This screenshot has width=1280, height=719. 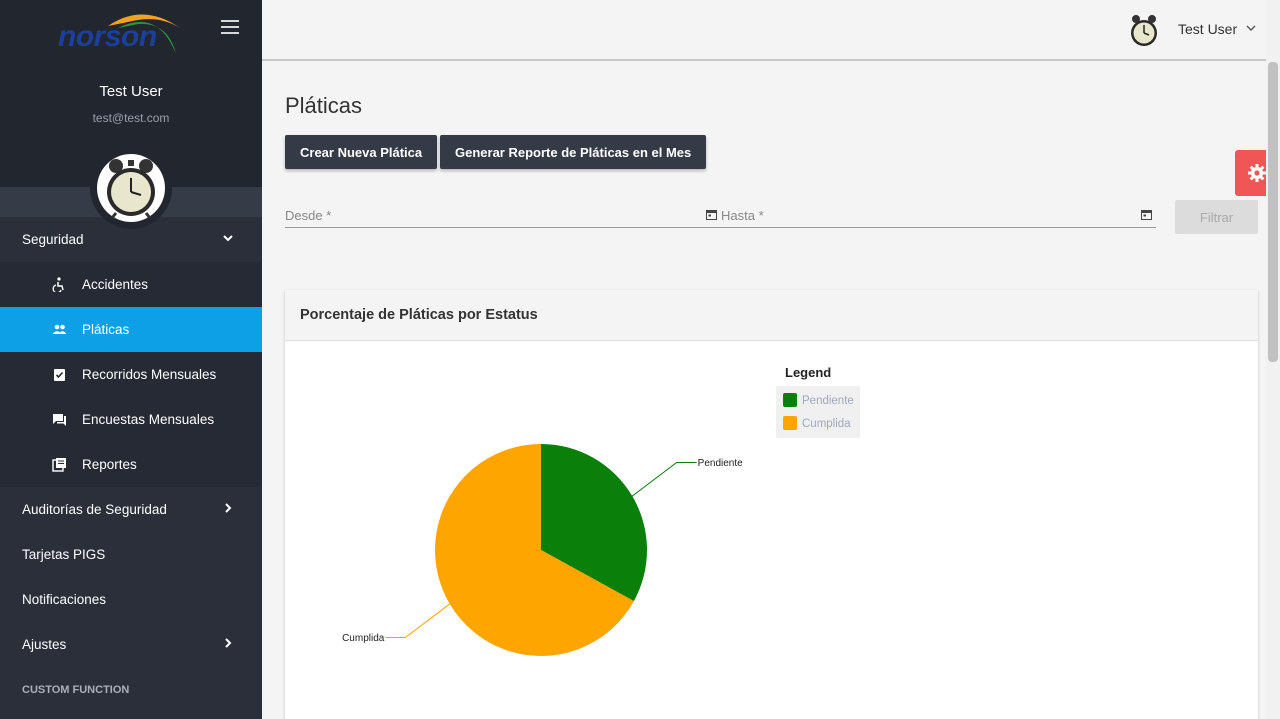 What do you see at coordinates (131, 239) in the screenshot?
I see `sidebar-item-seguridad: Seguridad` at bounding box center [131, 239].